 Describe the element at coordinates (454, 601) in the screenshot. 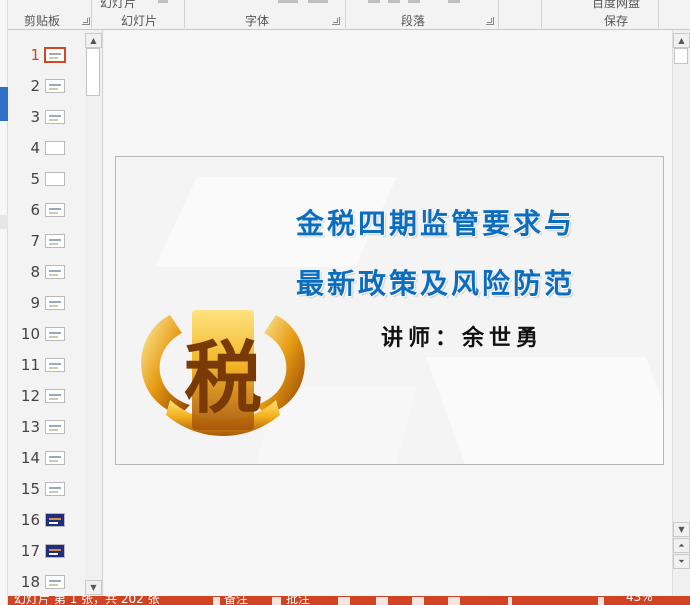

I see `slideshow-icon` at that location.